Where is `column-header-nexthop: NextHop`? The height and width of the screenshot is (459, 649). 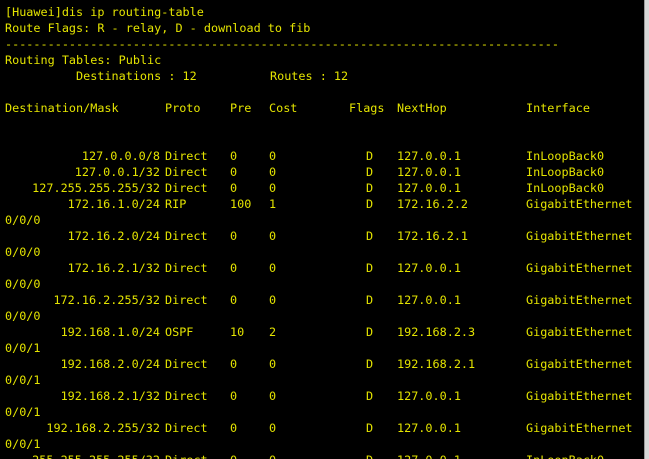 column-header-nexthop: NextHop is located at coordinates (422, 108).